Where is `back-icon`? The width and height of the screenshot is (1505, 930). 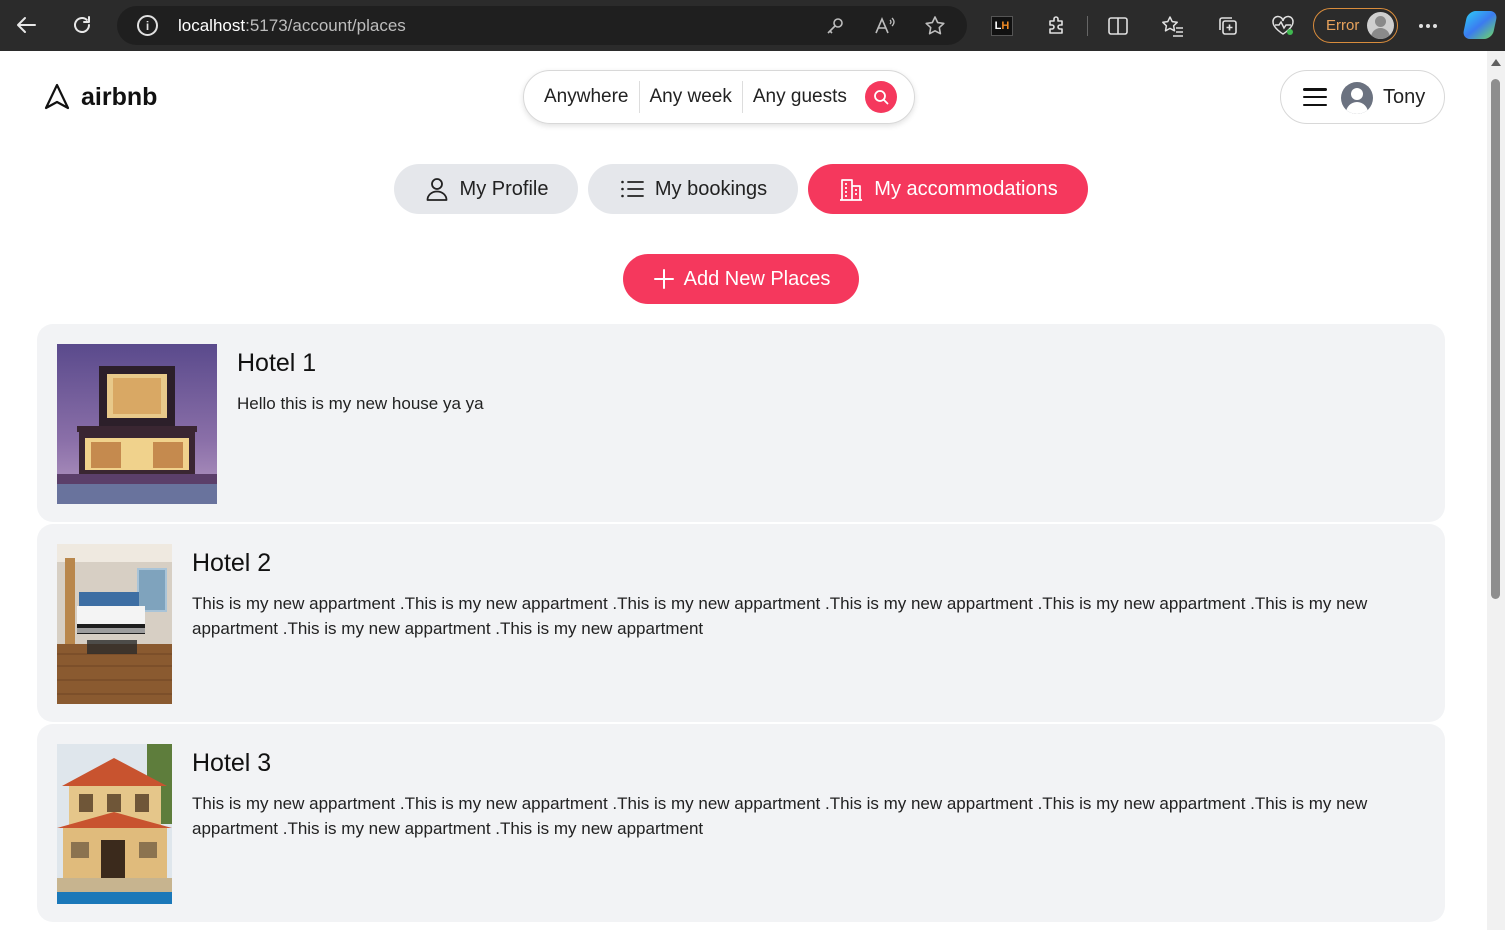 back-icon is located at coordinates (26, 25).